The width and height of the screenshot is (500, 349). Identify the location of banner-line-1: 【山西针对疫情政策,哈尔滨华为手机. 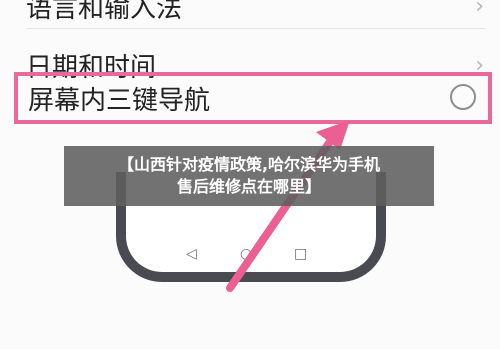
(249, 164).